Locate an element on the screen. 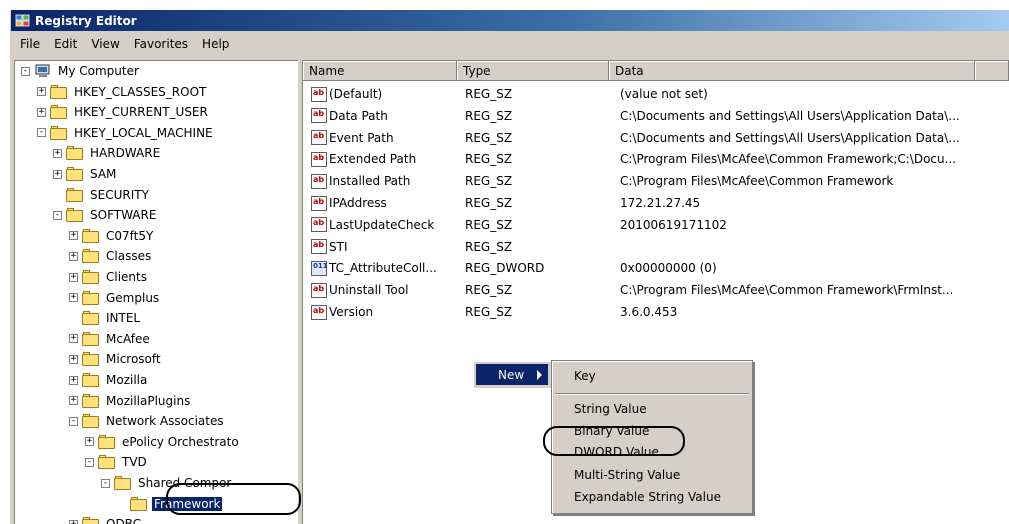 This screenshot has width=1009, height=524. tree-node-framework: Framework is located at coordinates (170, 504).